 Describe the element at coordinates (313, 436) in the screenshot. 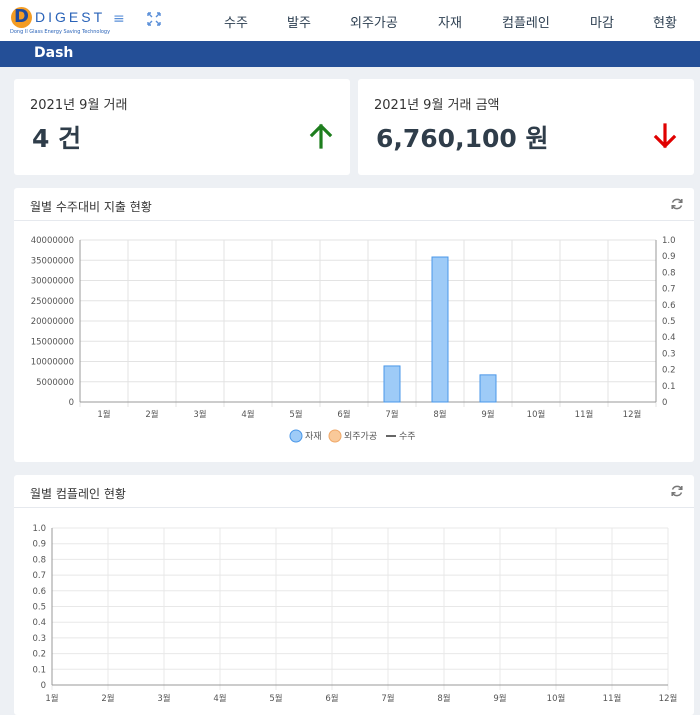

I see `legend-label: 자재` at that location.